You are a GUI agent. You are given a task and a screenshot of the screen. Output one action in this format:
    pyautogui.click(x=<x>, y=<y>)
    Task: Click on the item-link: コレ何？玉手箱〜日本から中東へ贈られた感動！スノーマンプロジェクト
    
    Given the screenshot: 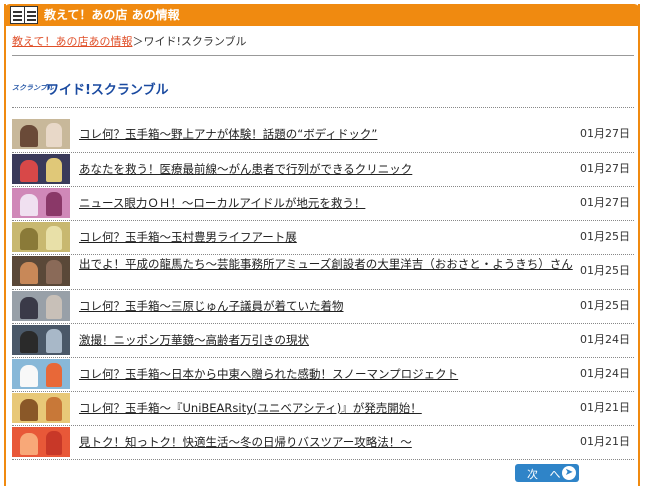 What is the action you would take?
    pyautogui.click(x=331, y=374)
    